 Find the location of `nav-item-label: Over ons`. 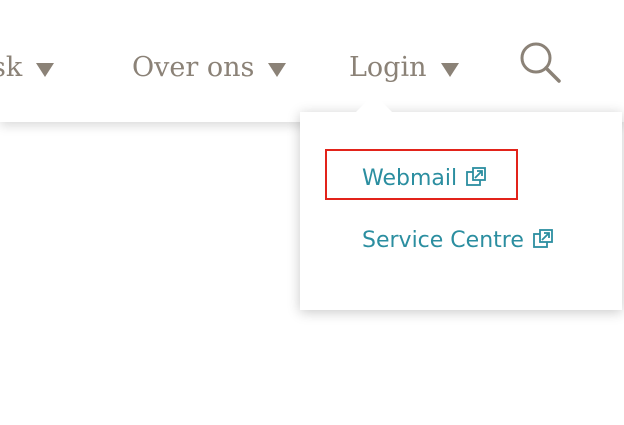

nav-item-label: Over ons is located at coordinates (193, 67).